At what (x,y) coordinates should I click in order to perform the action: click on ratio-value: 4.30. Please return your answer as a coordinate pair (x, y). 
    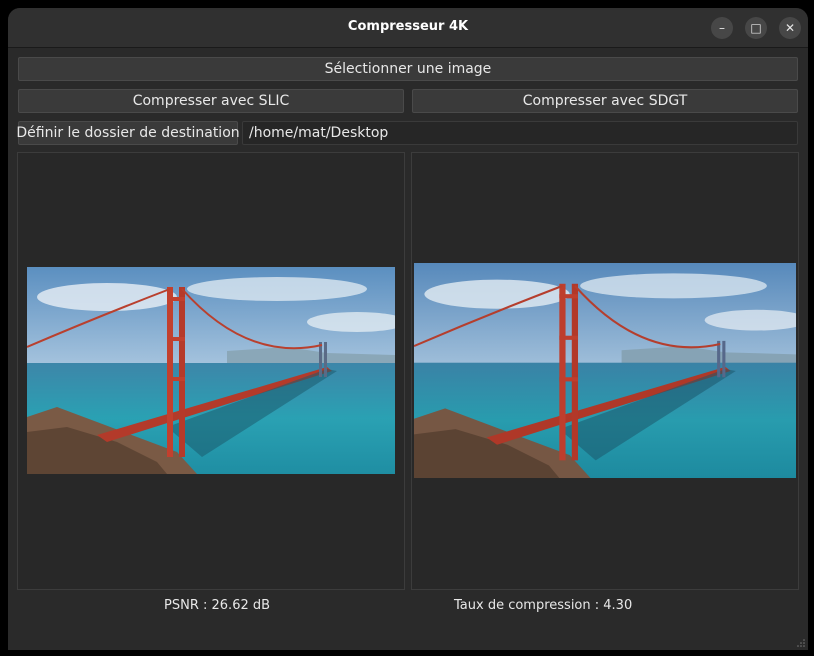
    Looking at the image, I should click on (618, 605).